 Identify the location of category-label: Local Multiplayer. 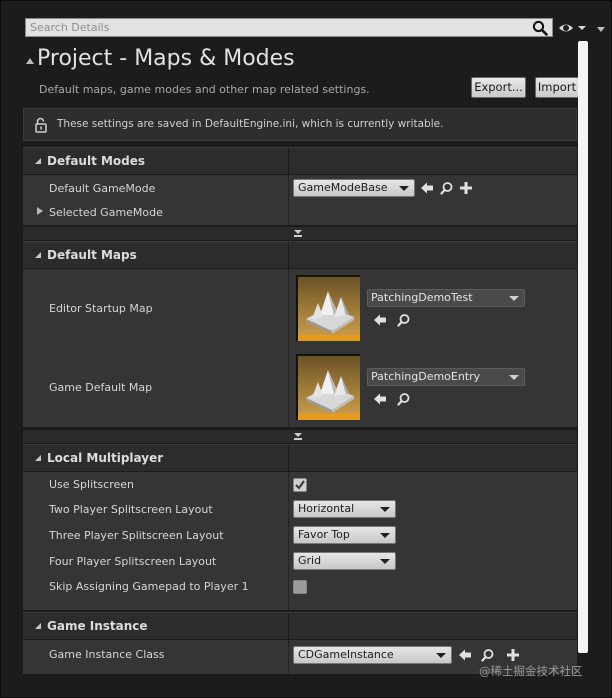
(105, 458).